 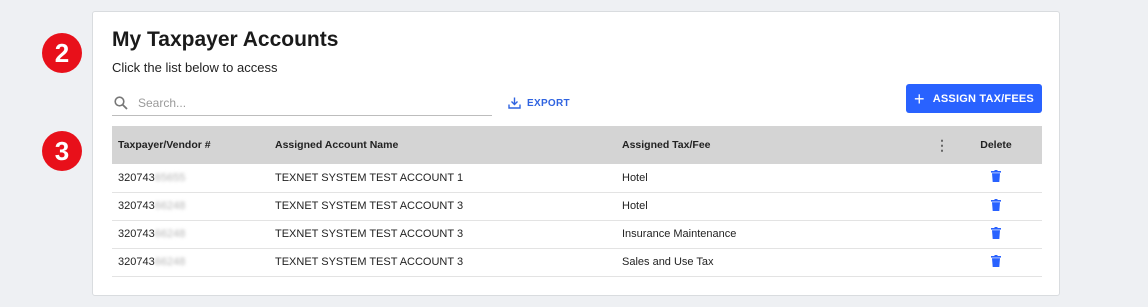 I want to click on column-header-vendor: Taxpayer/Vendor #, so click(x=190, y=145).